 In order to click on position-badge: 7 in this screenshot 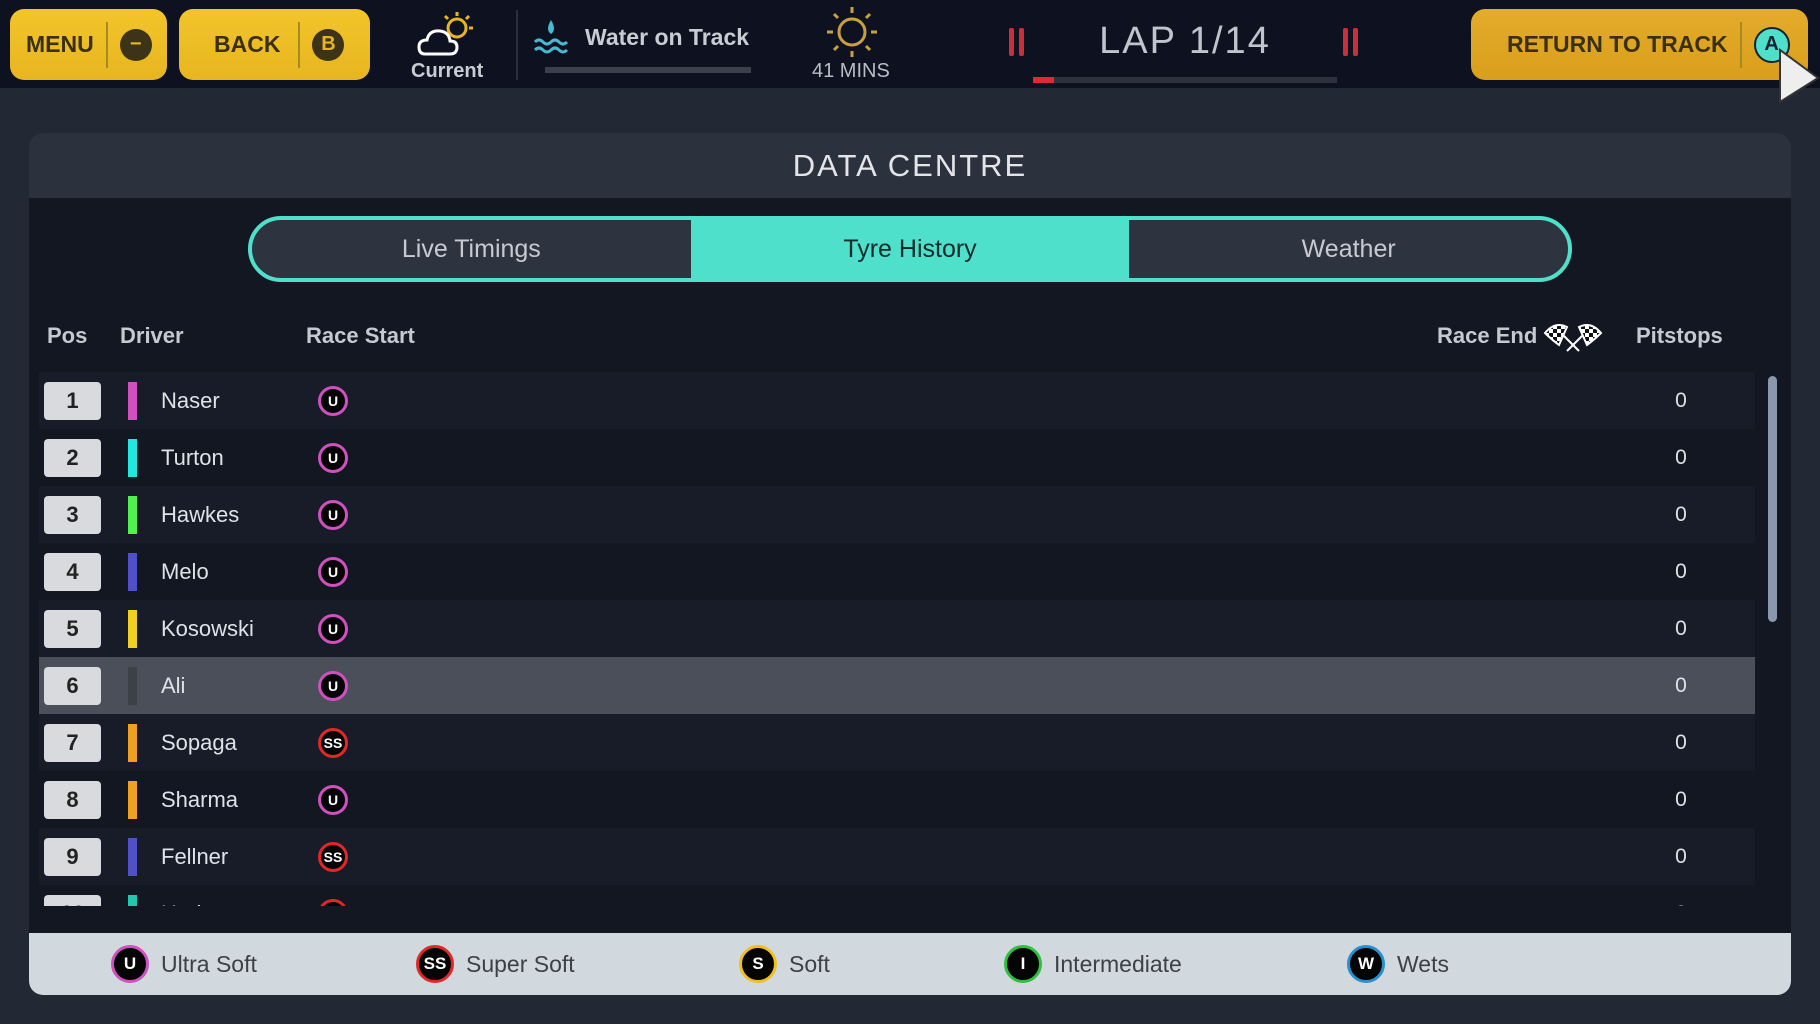, I will do `click(72, 742)`.